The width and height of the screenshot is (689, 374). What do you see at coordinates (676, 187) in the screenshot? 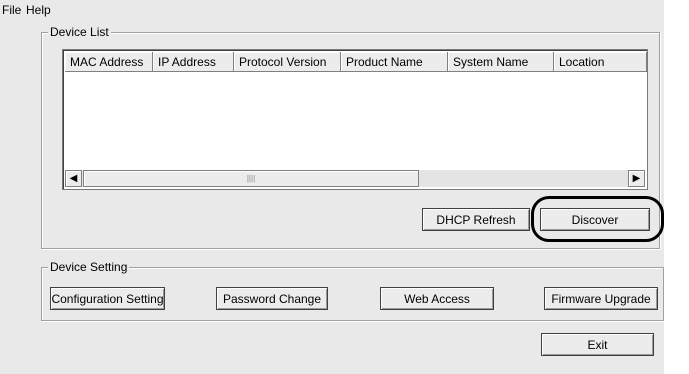
I see `right-margin` at bounding box center [676, 187].